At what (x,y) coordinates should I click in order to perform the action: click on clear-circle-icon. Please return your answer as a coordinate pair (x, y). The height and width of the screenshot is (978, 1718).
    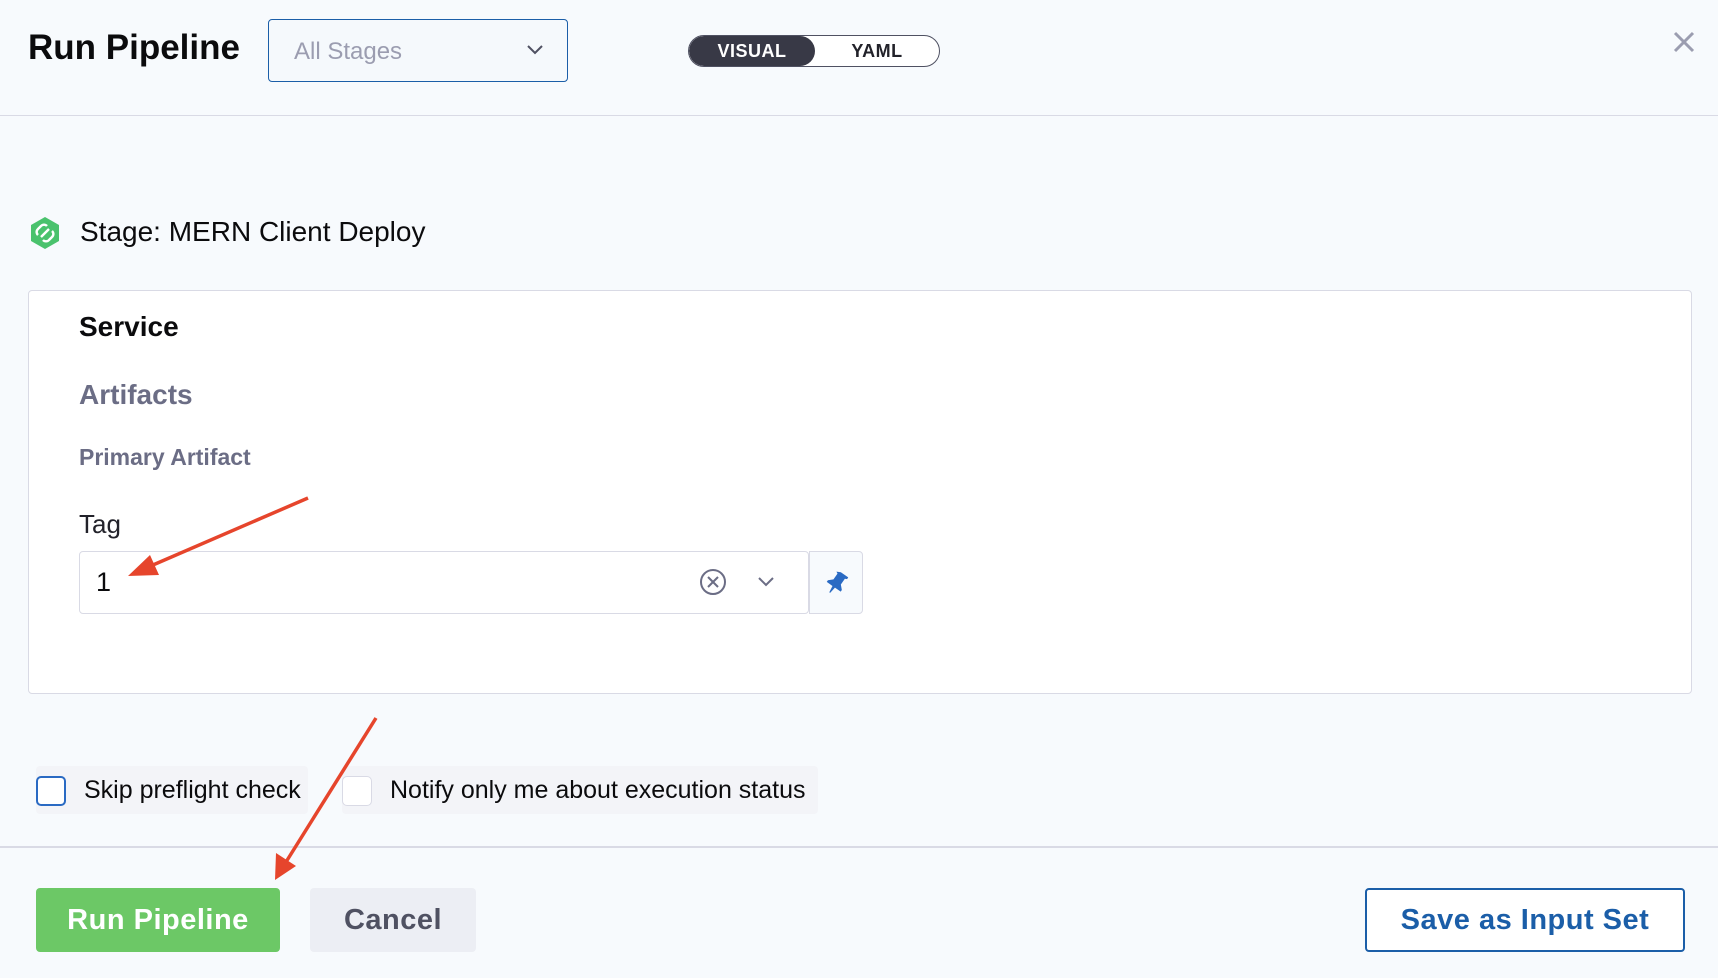
    Looking at the image, I should click on (713, 582).